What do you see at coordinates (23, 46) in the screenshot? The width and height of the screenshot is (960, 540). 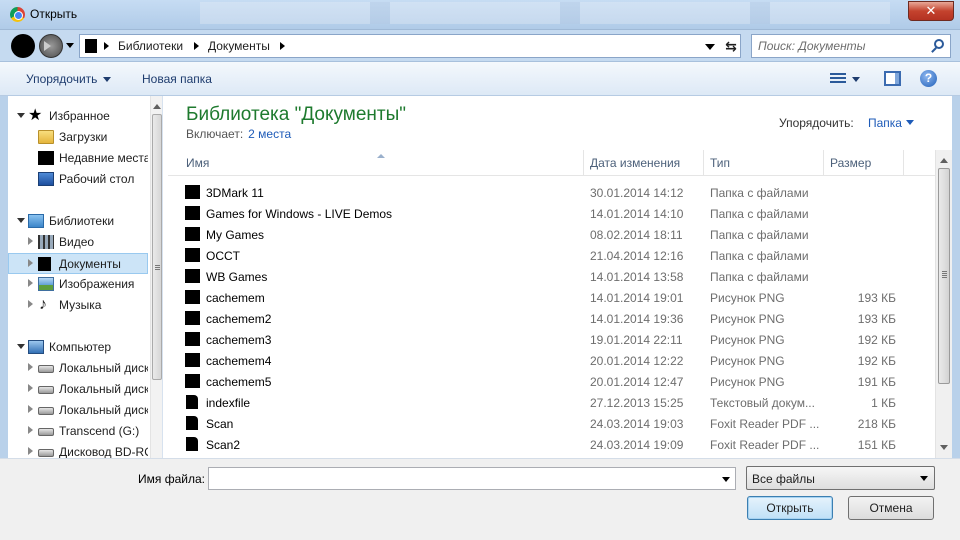 I see `back-button` at bounding box center [23, 46].